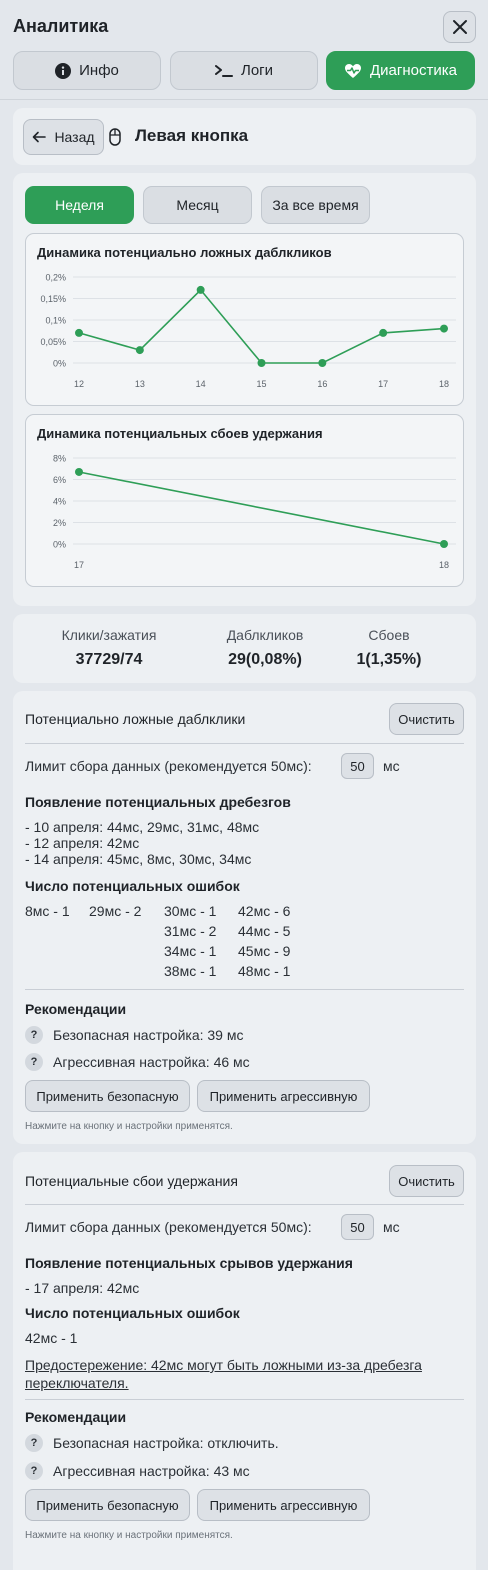 Image resolution: width=488 pixels, height=1570 pixels. Describe the element at coordinates (190, 971) in the screenshot. I see `error-count: 38мс - 1` at that location.